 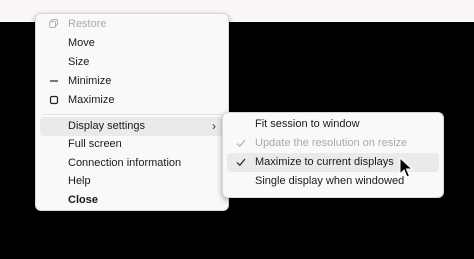 What do you see at coordinates (214, 126) in the screenshot?
I see `chevron-right-icon: ›` at bounding box center [214, 126].